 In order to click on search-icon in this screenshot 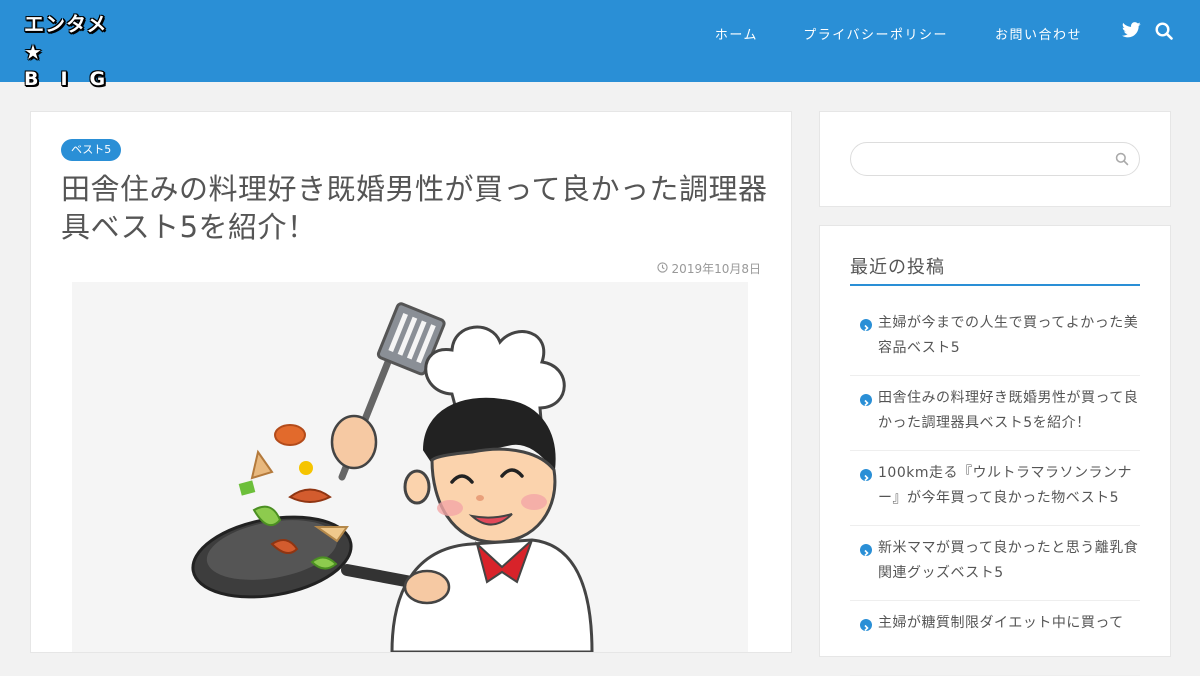, I will do `click(1164, 33)`.